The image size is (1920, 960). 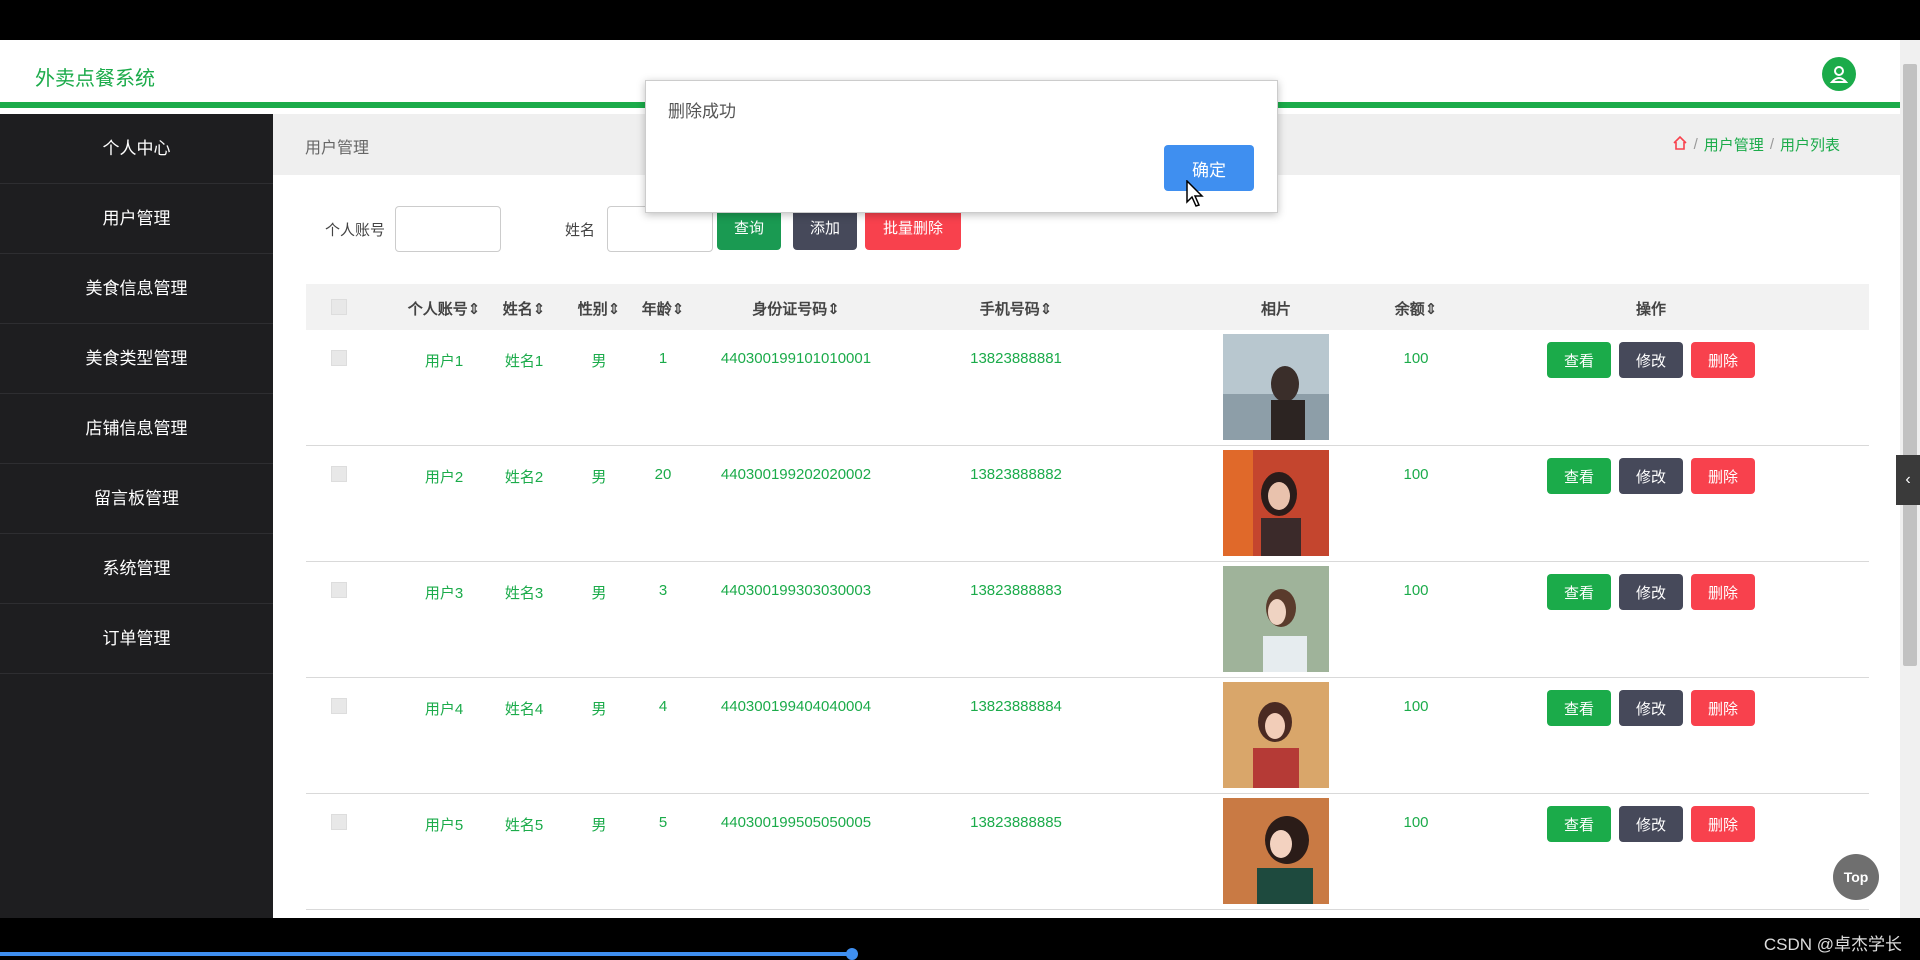 I want to click on cell-age: 20, so click(x=663, y=474).